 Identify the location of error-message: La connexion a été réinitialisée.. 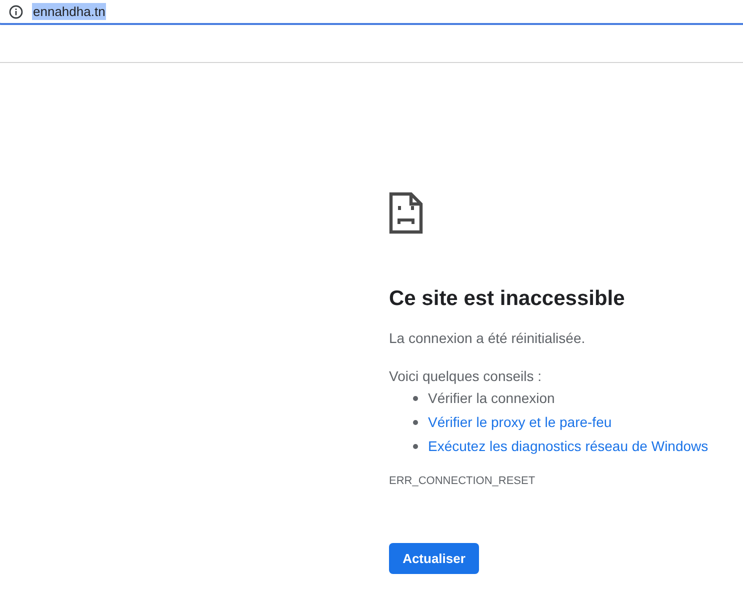
(487, 338).